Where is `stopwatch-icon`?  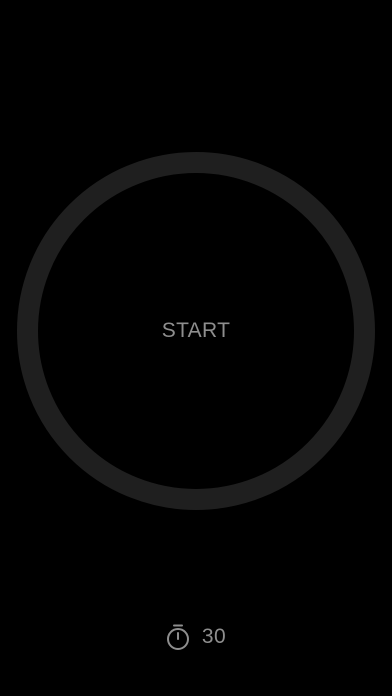 stopwatch-icon is located at coordinates (177, 637).